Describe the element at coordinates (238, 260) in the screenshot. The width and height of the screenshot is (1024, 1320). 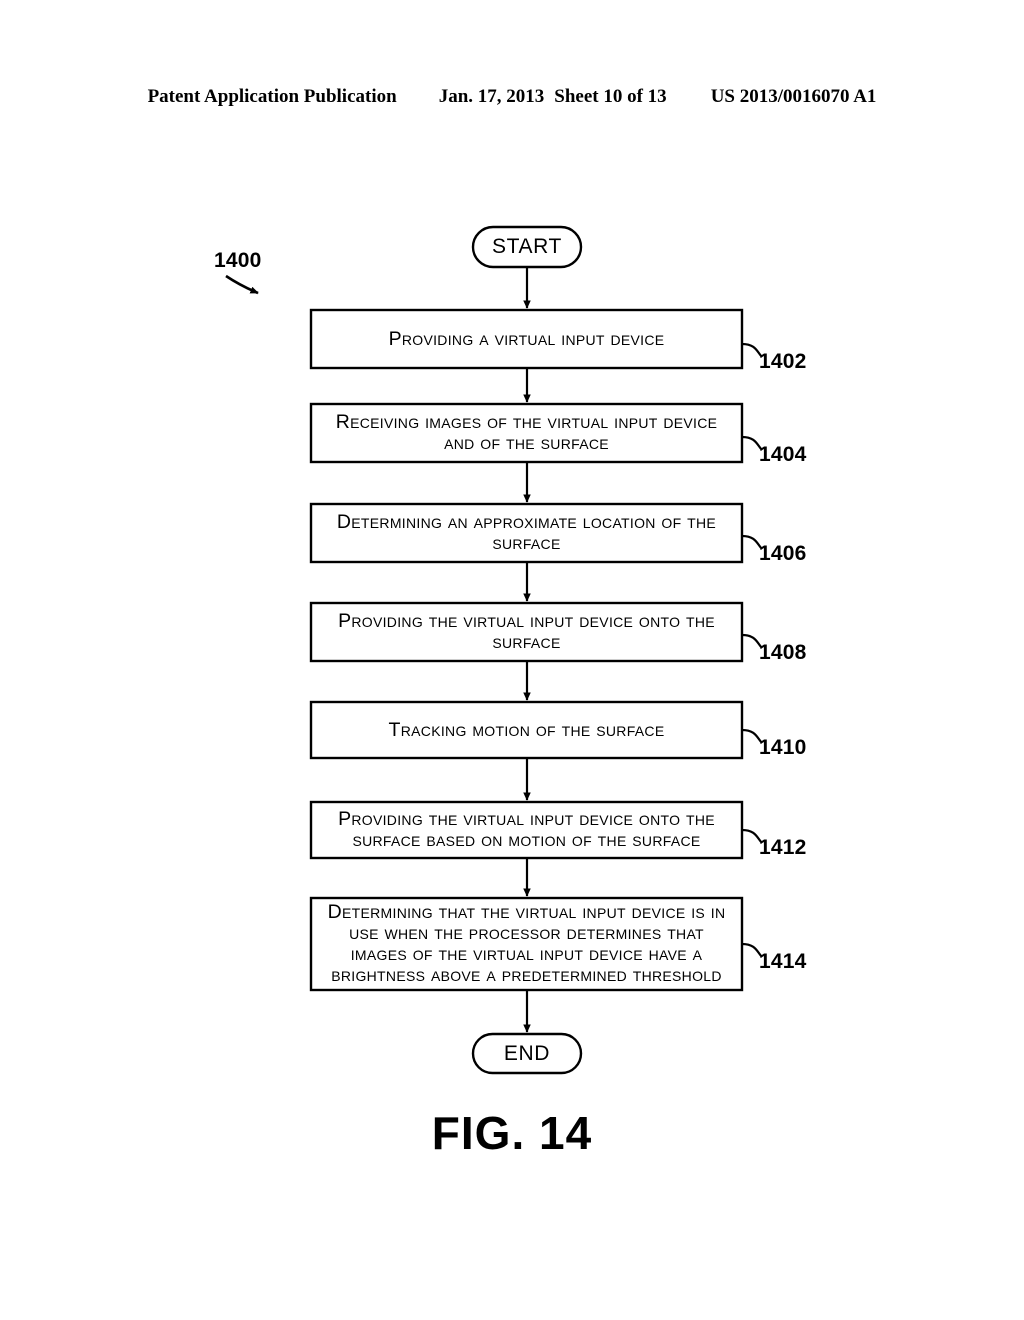
I see `reference-numeral-1400: 1400` at that location.